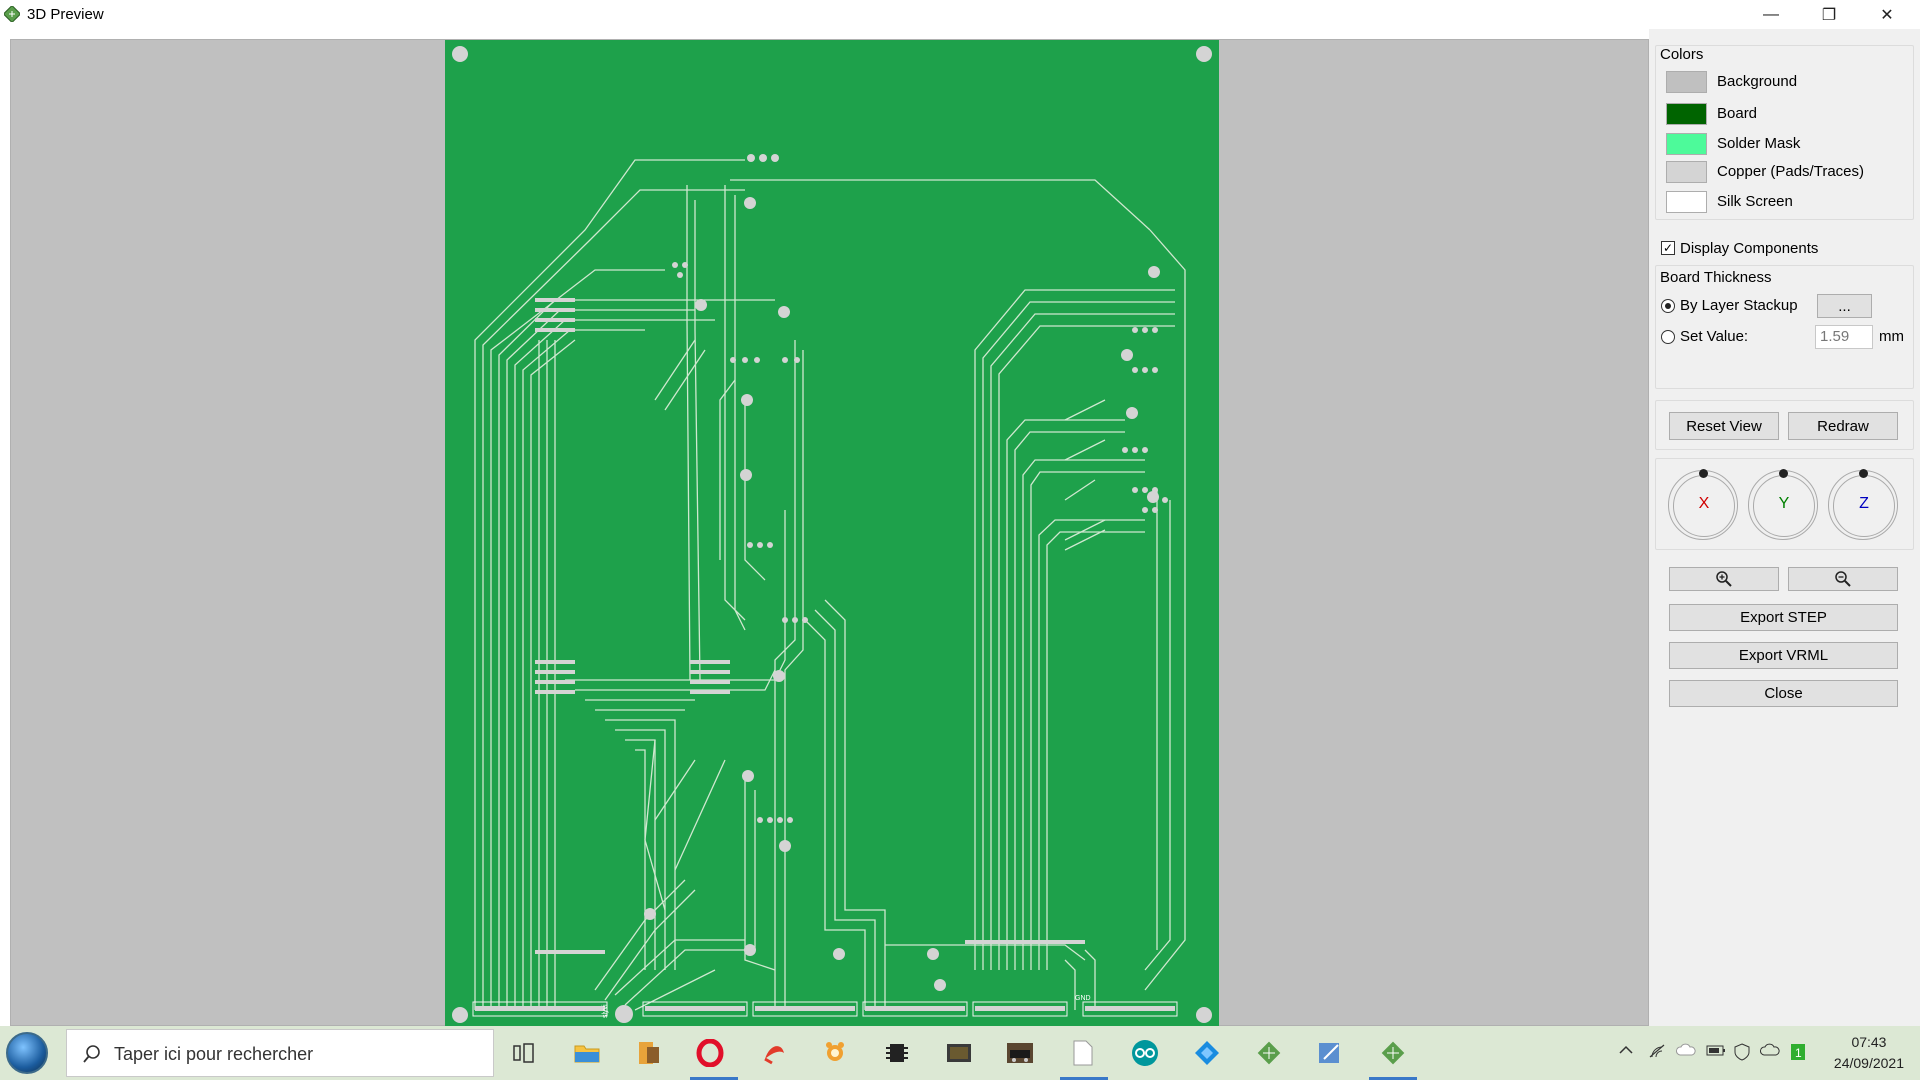 This screenshot has width=1920, height=1080. I want to click on minimize-button: —, so click(1771, 14).